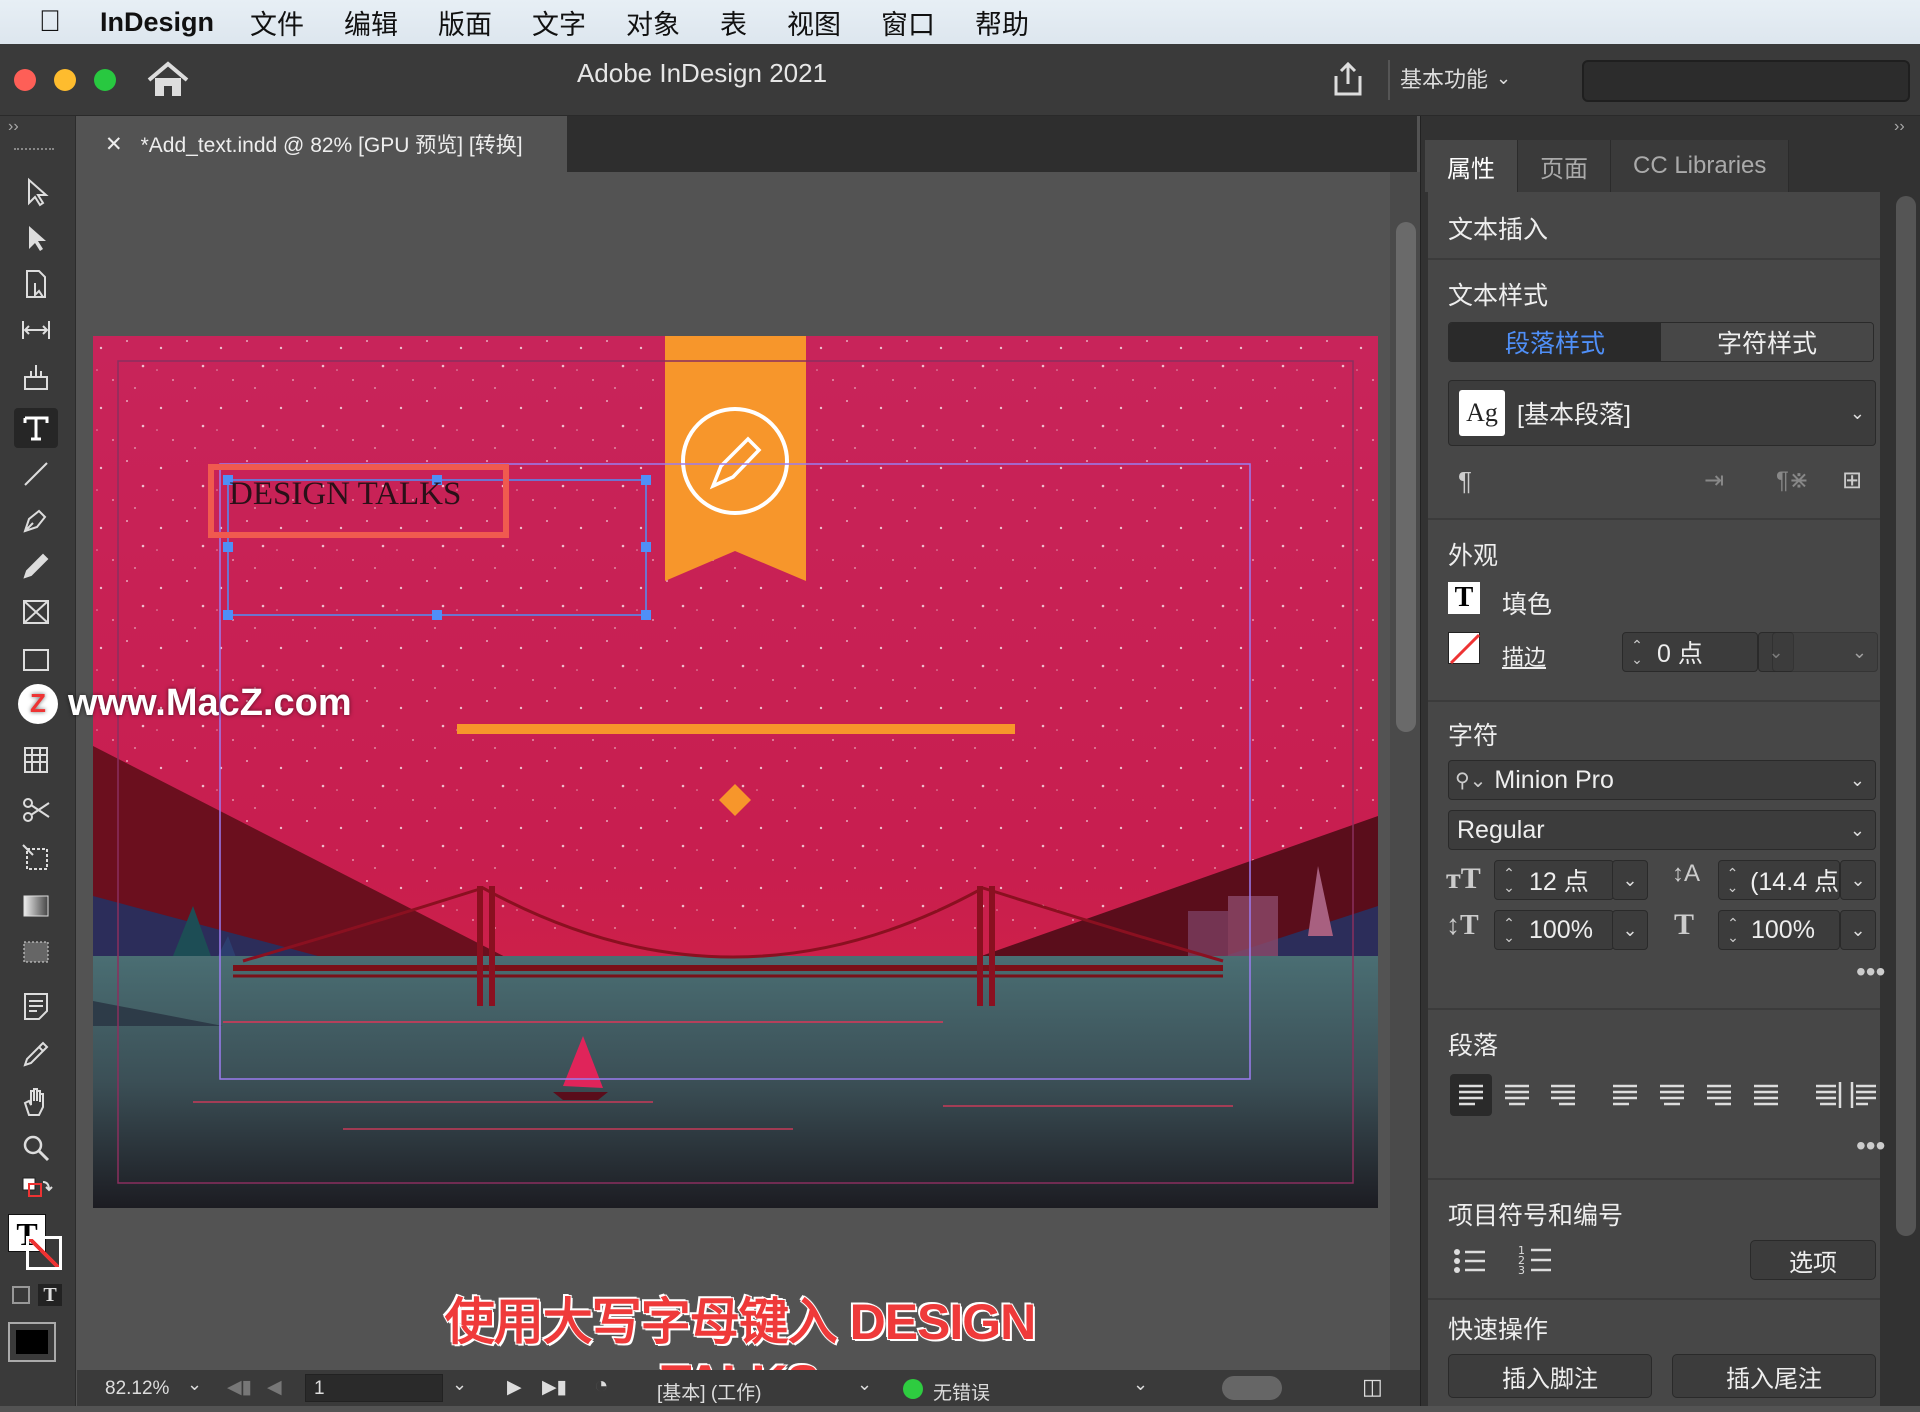  Describe the element at coordinates (733, 22) in the screenshot. I see `menu-table: 表` at that location.